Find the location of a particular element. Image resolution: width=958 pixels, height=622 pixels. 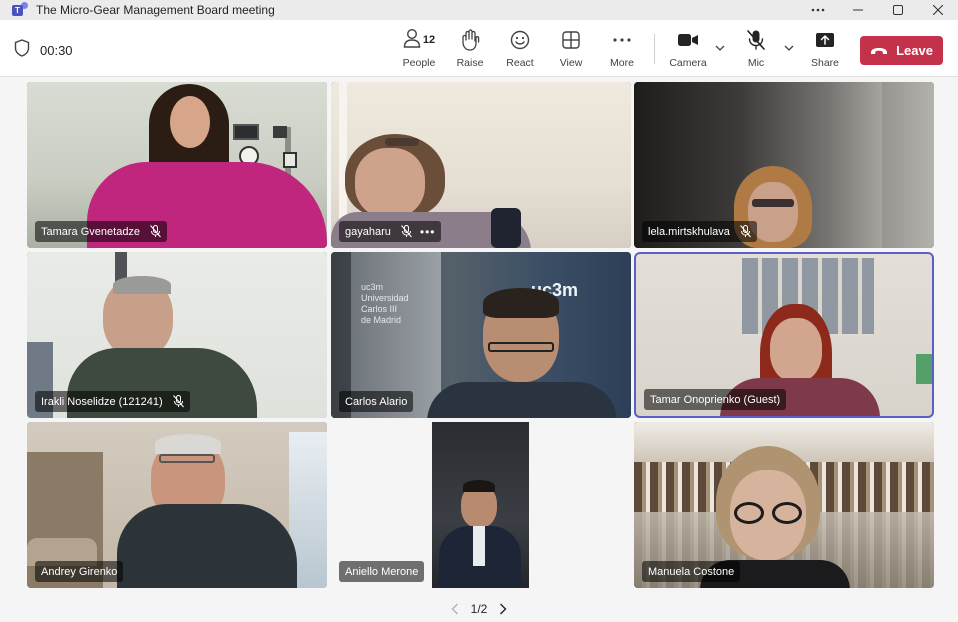

participant-name-tag: Tamara Gvenetadze is located at coordinates (101, 231).